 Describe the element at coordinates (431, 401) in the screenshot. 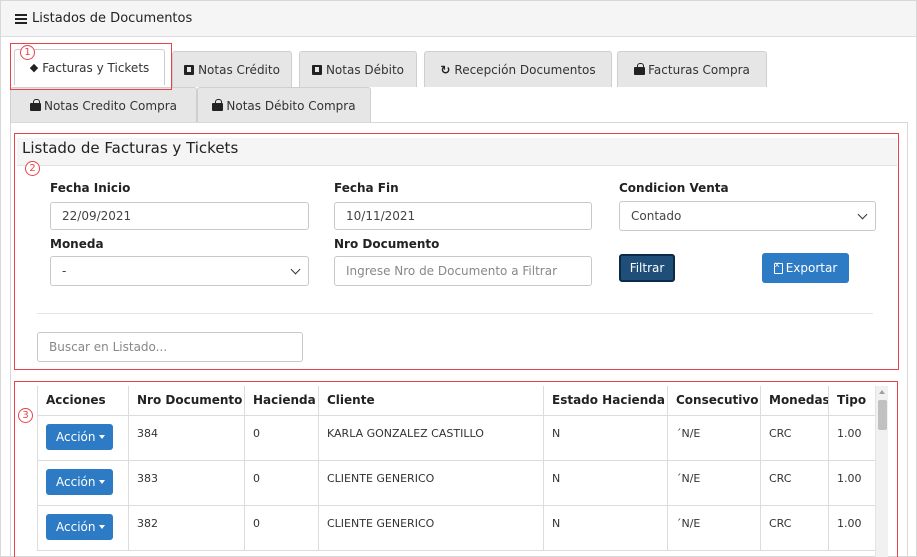

I see `column-header: Cliente` at that location.